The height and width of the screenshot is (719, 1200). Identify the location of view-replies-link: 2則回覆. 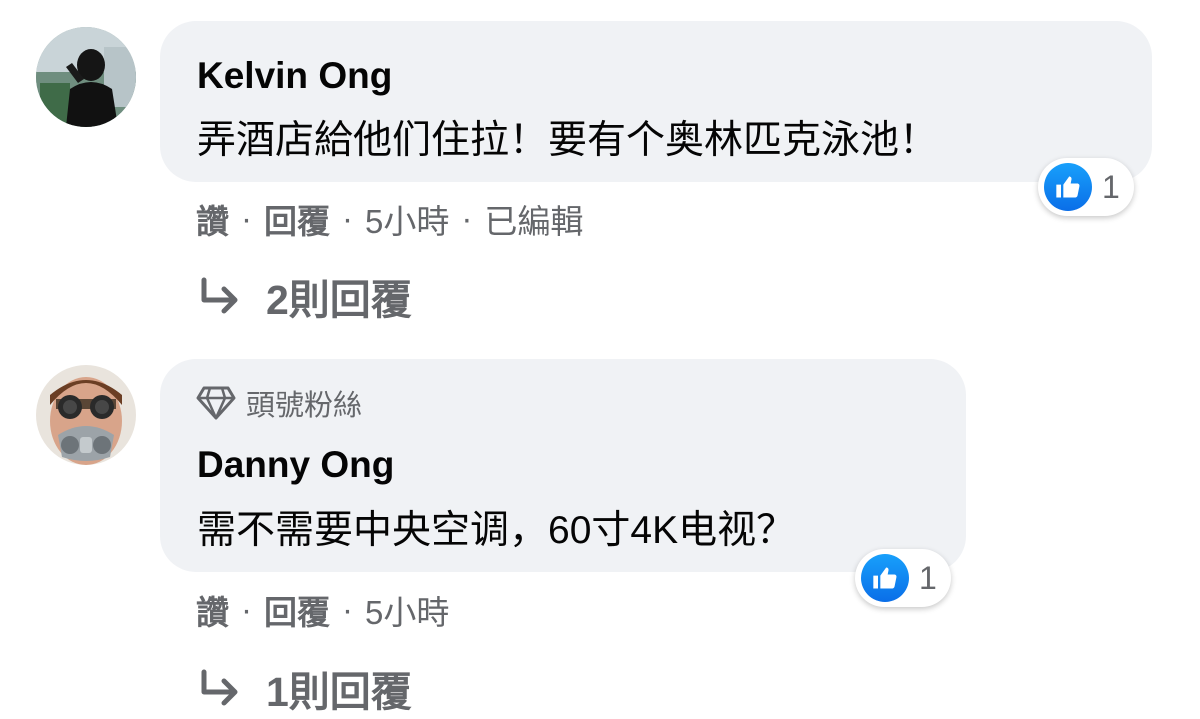
(304, 296).